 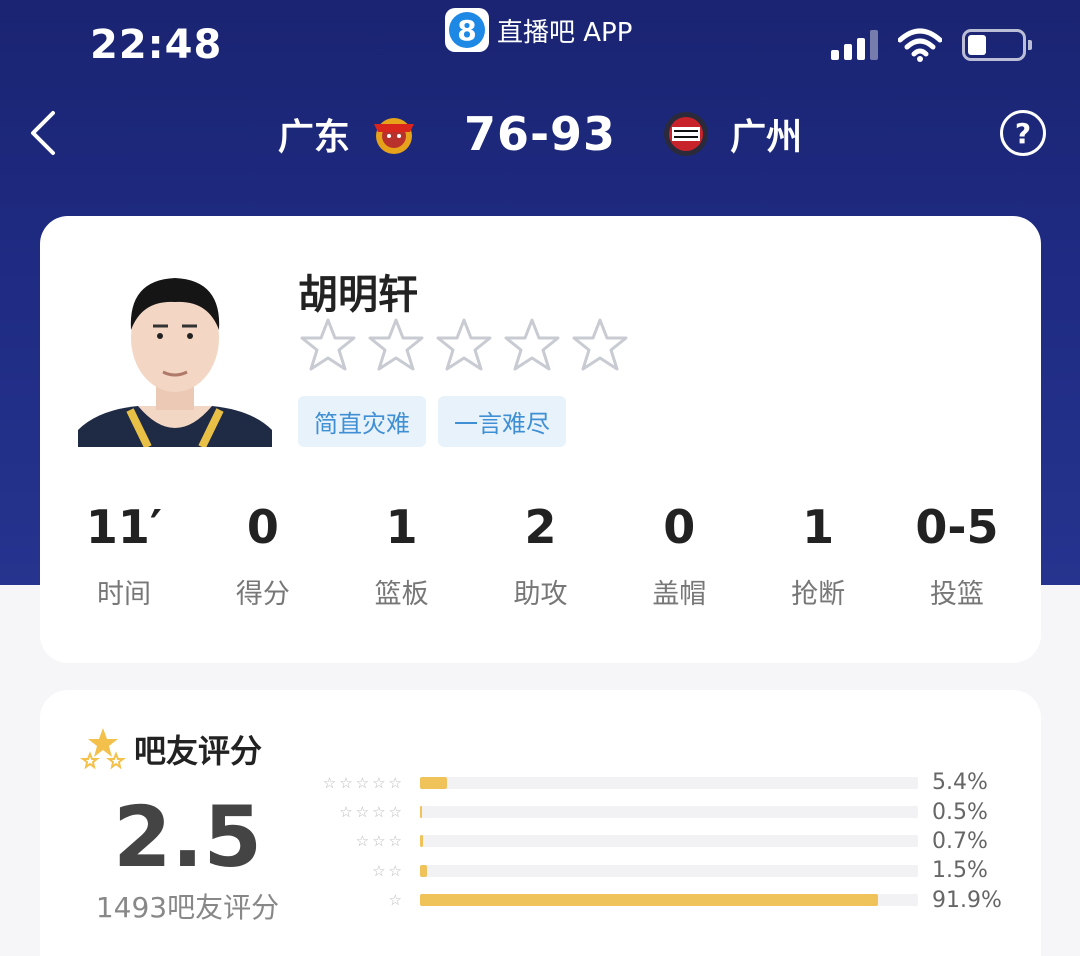 I want to click on distribution-row: ☆ ☆ 1.5%, so click(x=657, y=870).